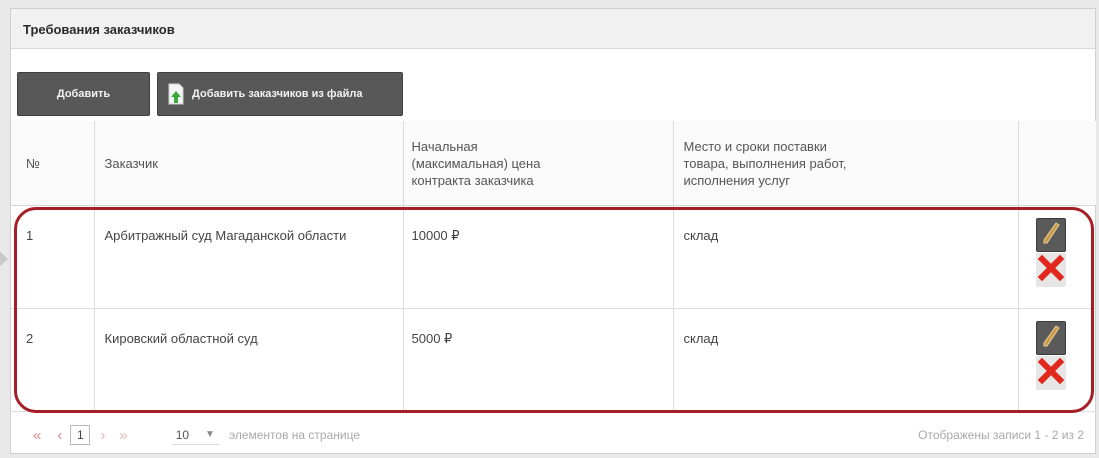 This screenshot has height=458, width=1099. Describe the element at coordinates (249, 163) in the screenshot. I see `header-customer: Заказчик` at that location.